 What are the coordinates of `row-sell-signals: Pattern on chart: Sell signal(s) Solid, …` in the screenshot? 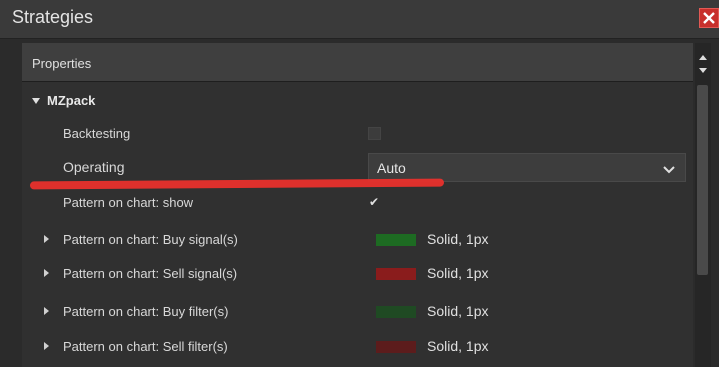 It's located at (357, 274).